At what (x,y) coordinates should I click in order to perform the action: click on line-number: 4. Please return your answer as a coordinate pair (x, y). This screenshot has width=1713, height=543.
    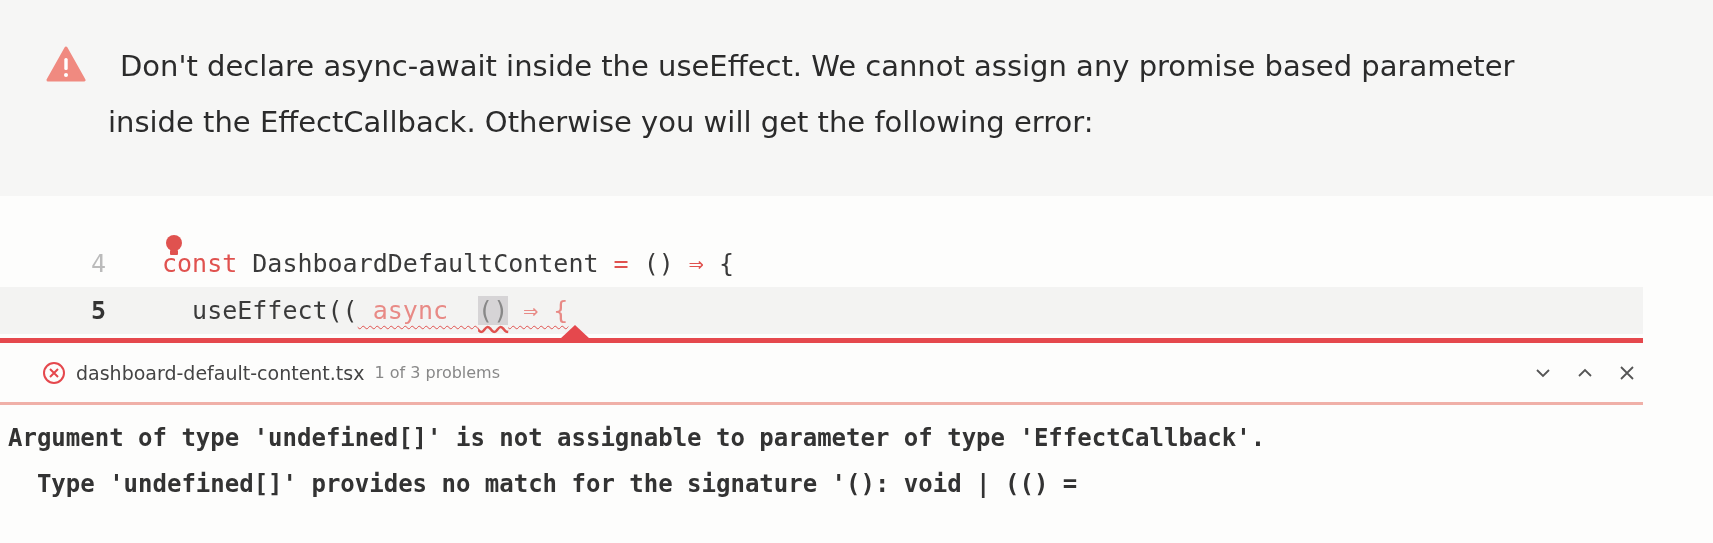
    Looking at the image, I should click on (97, 263).